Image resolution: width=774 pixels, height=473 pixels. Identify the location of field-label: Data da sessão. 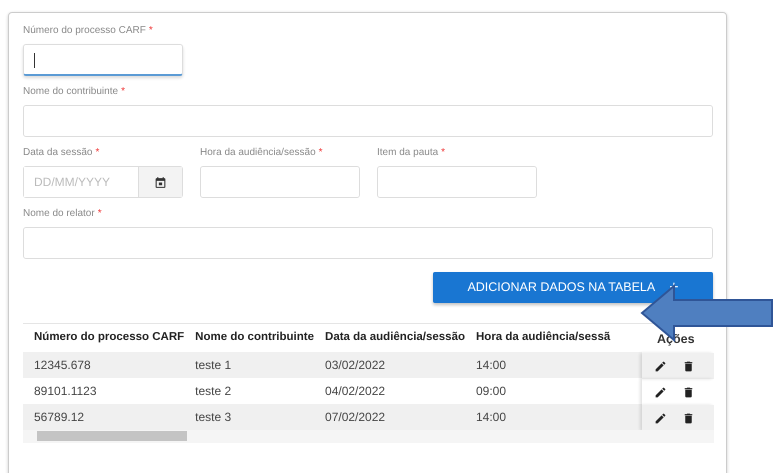
(57, 153).